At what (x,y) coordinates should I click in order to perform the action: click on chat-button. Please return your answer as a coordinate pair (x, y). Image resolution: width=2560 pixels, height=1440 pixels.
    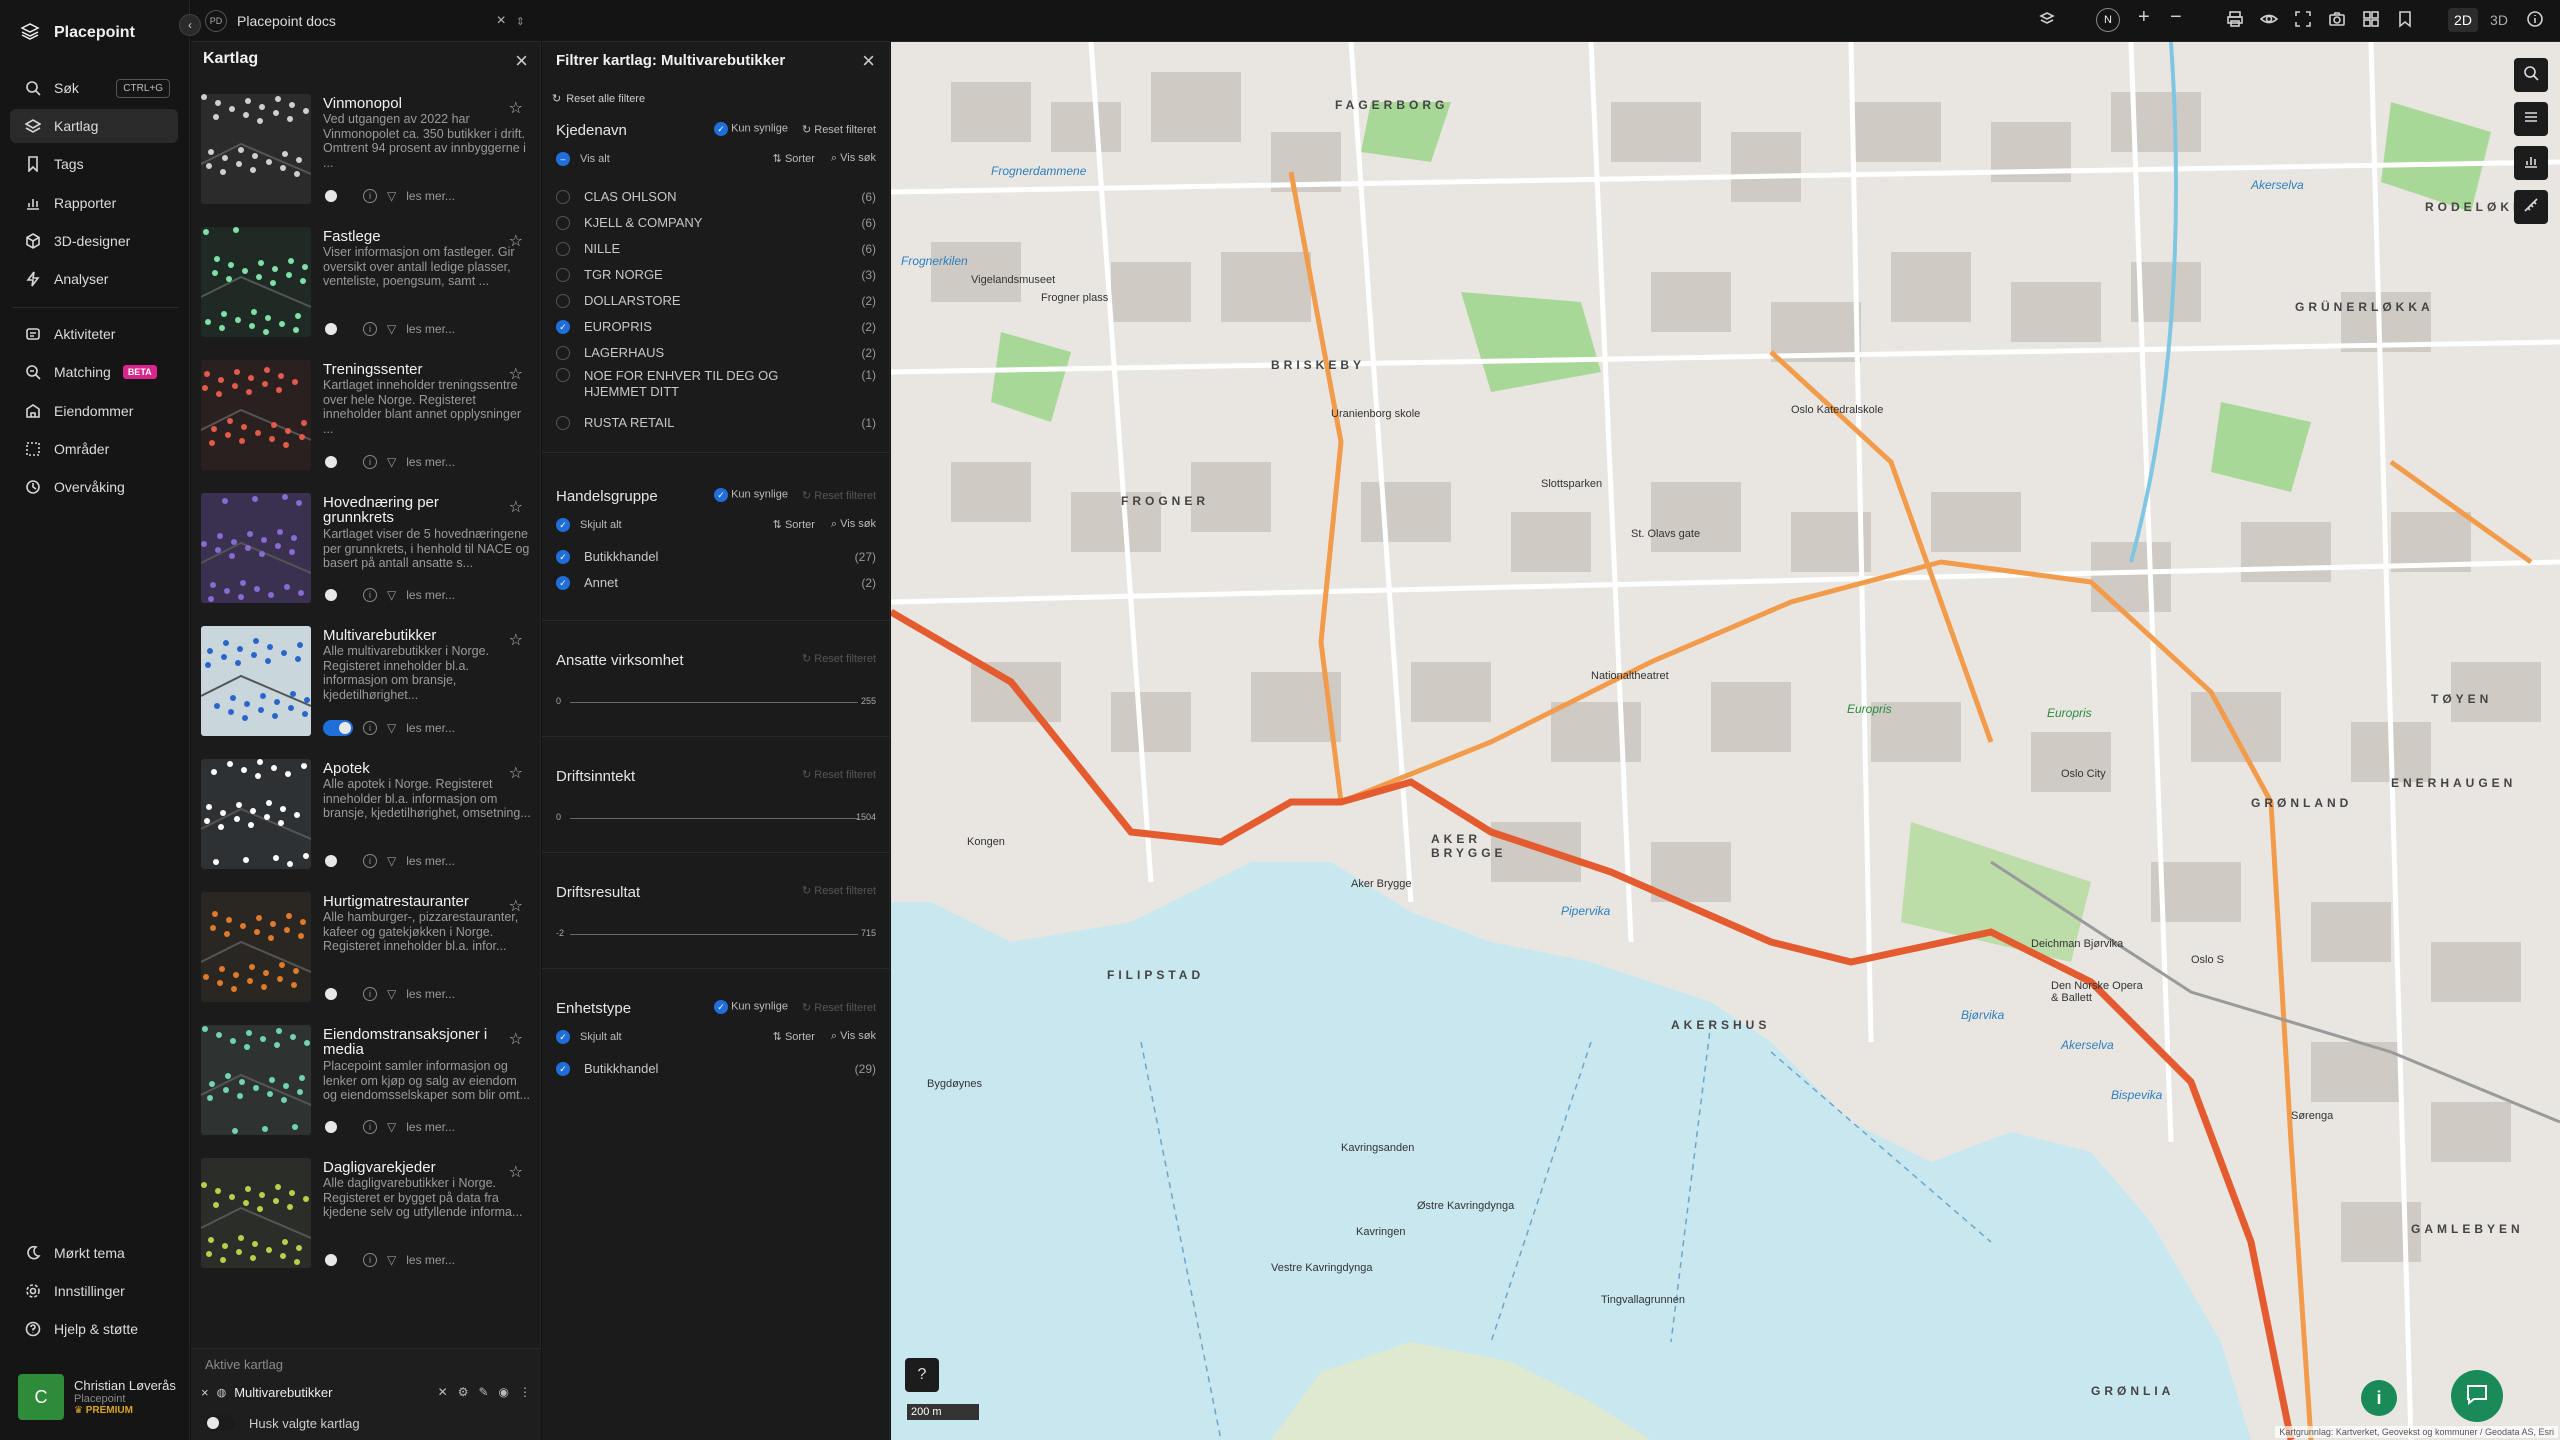
    Looking at the image, I should click on (2477, 1396).